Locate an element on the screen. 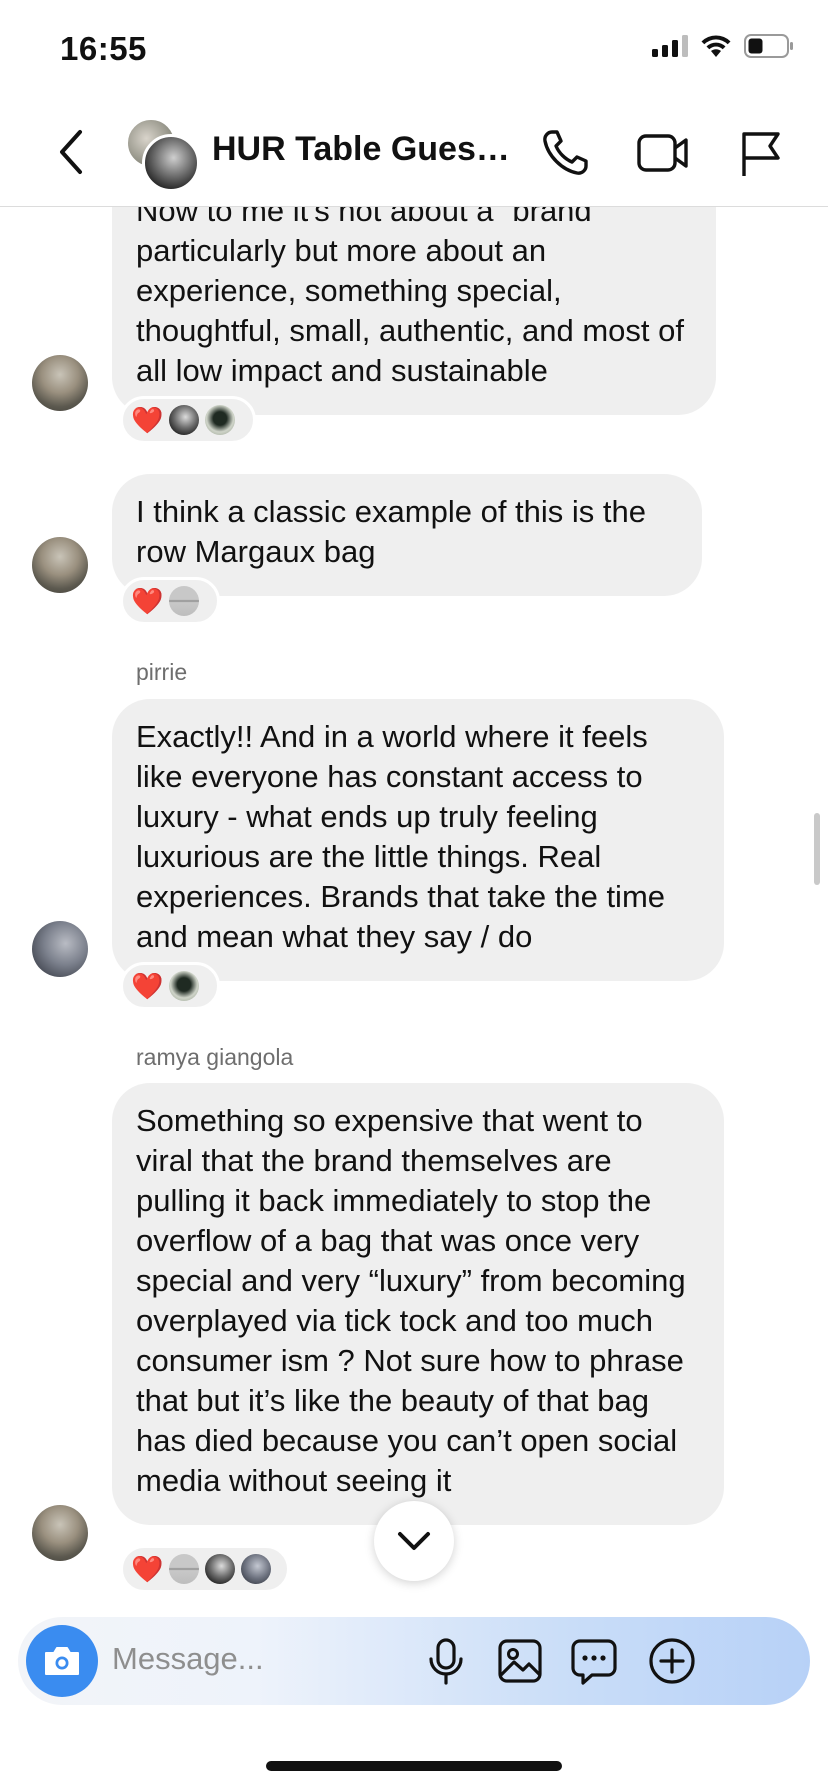 This screenshot has width=828, height=1792. status-icons is located at coordinates (723, 46).